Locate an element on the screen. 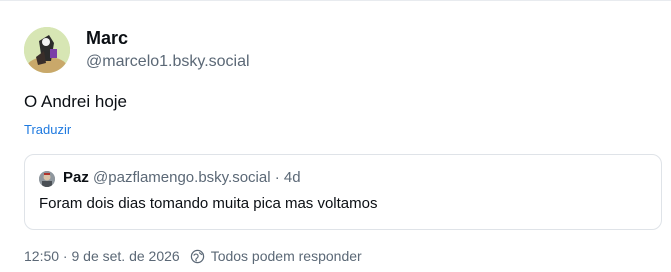  reply-setting: Todos podem responder is located at coordinates (286, 256).